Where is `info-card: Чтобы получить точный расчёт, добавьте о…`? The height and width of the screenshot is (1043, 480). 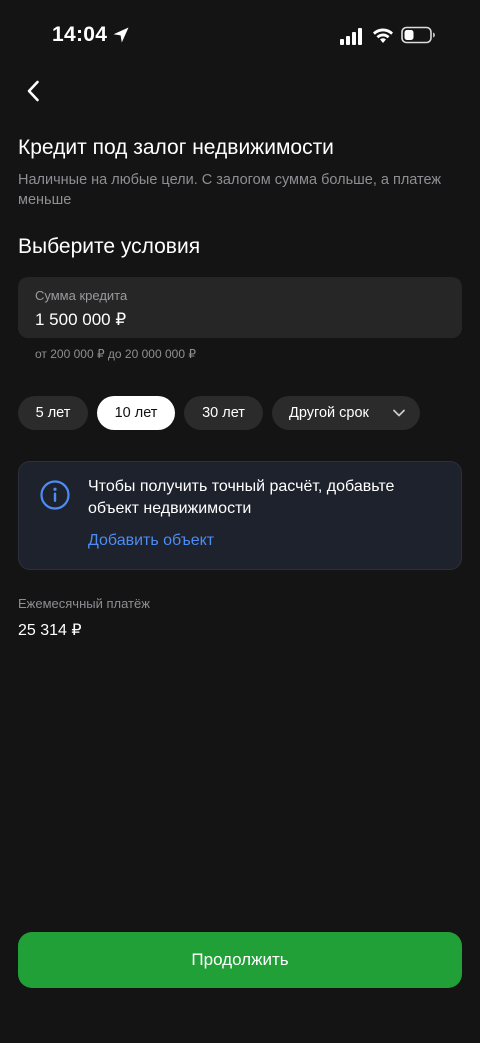
info-card: Чтобы получить точный расчёт, добавьте о… is located at coordinates (240, 515).